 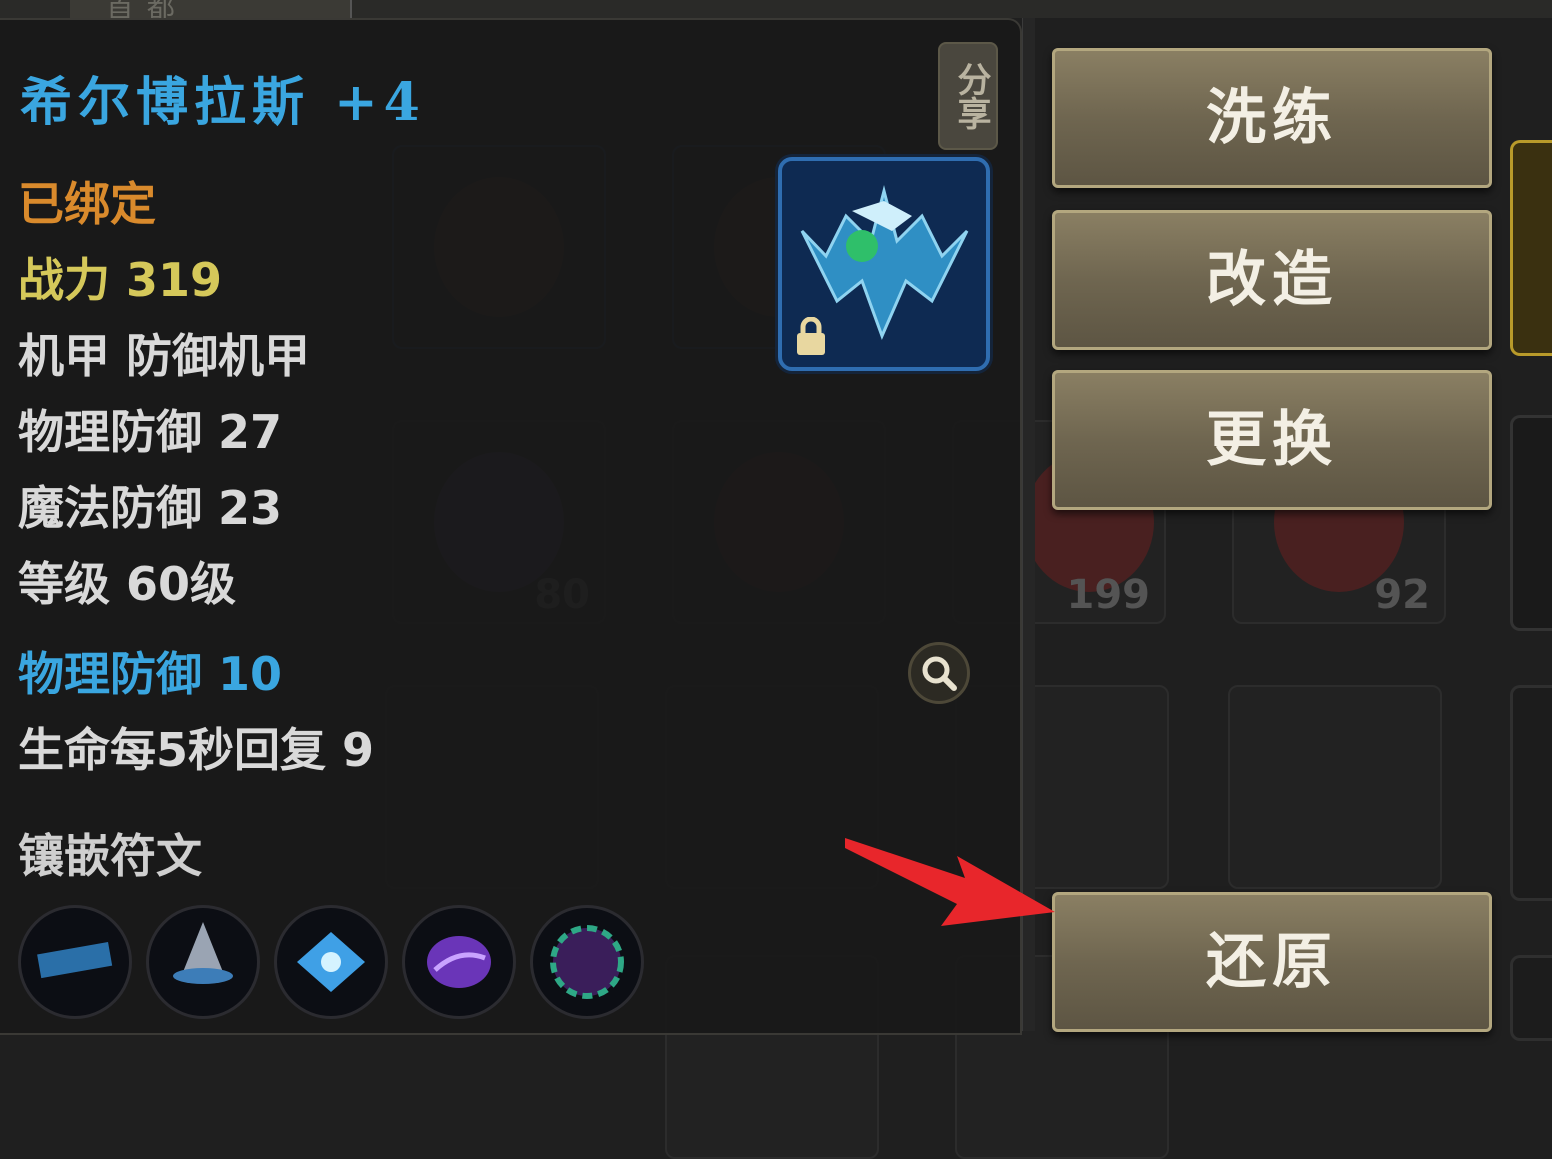 I want to click on inventory-slot, so click(x=1335, y=787).